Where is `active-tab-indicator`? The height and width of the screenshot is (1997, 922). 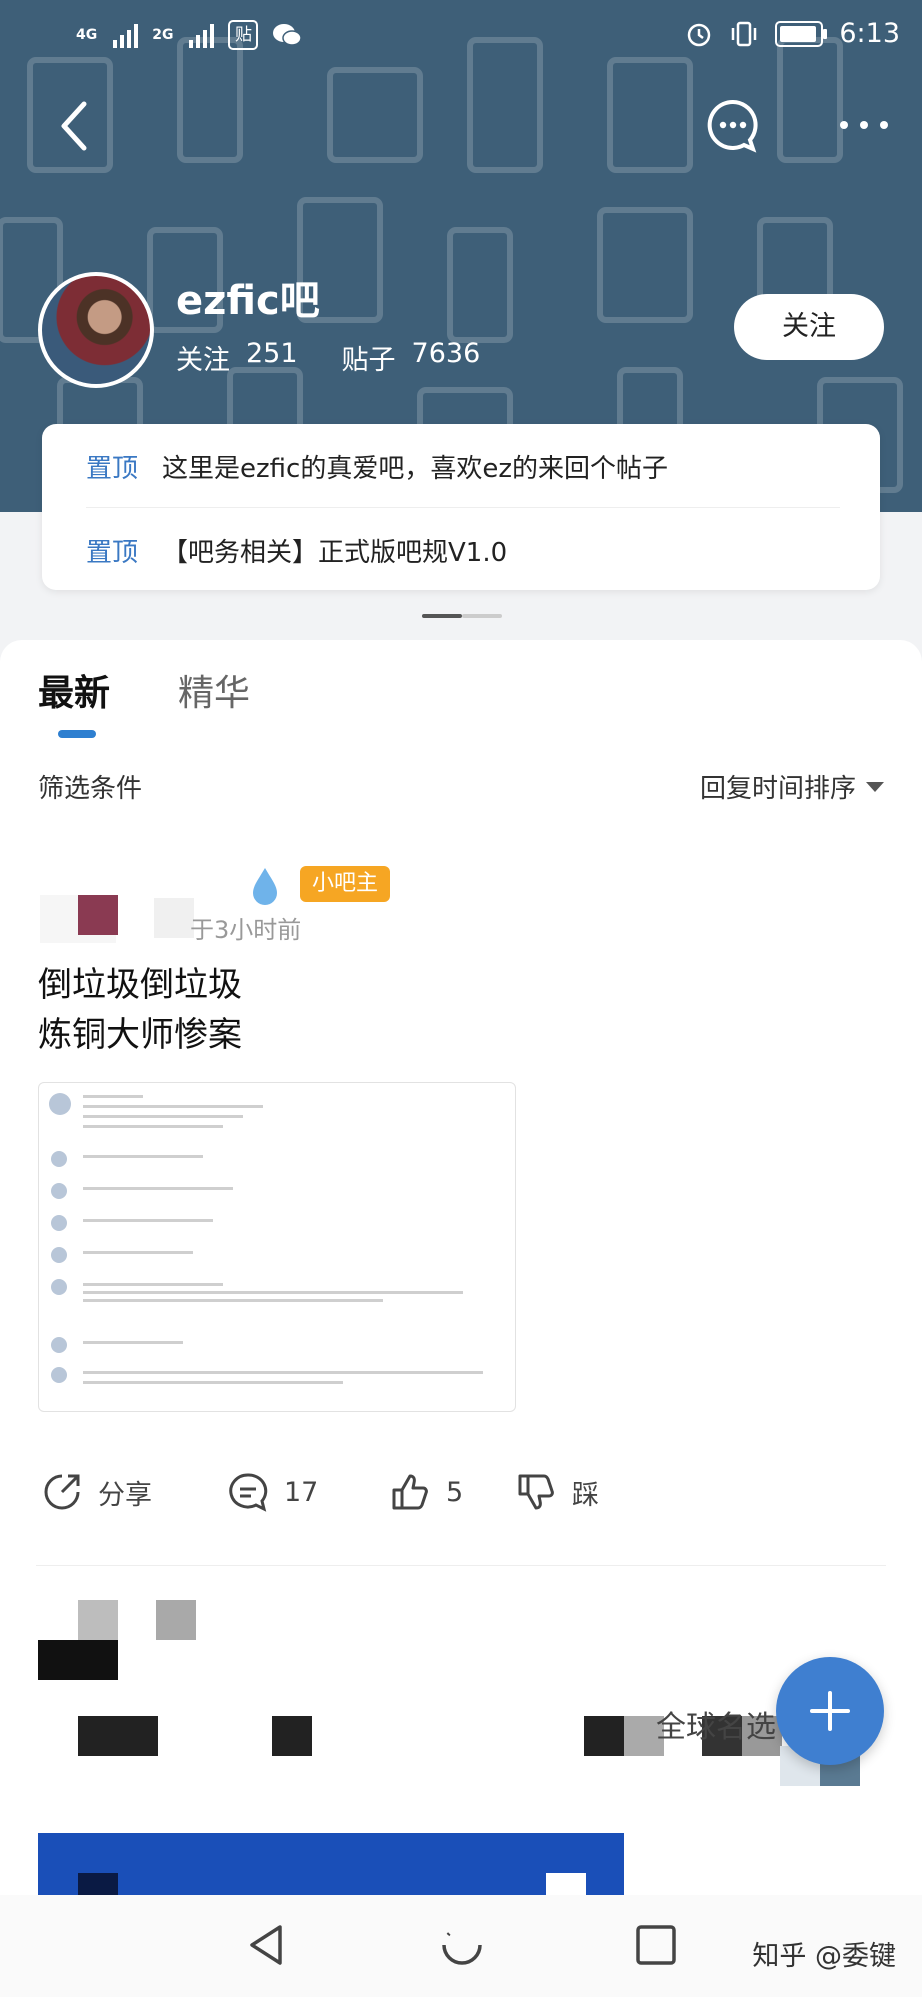
active-tab-indicator is located at coordinates (77, 734).